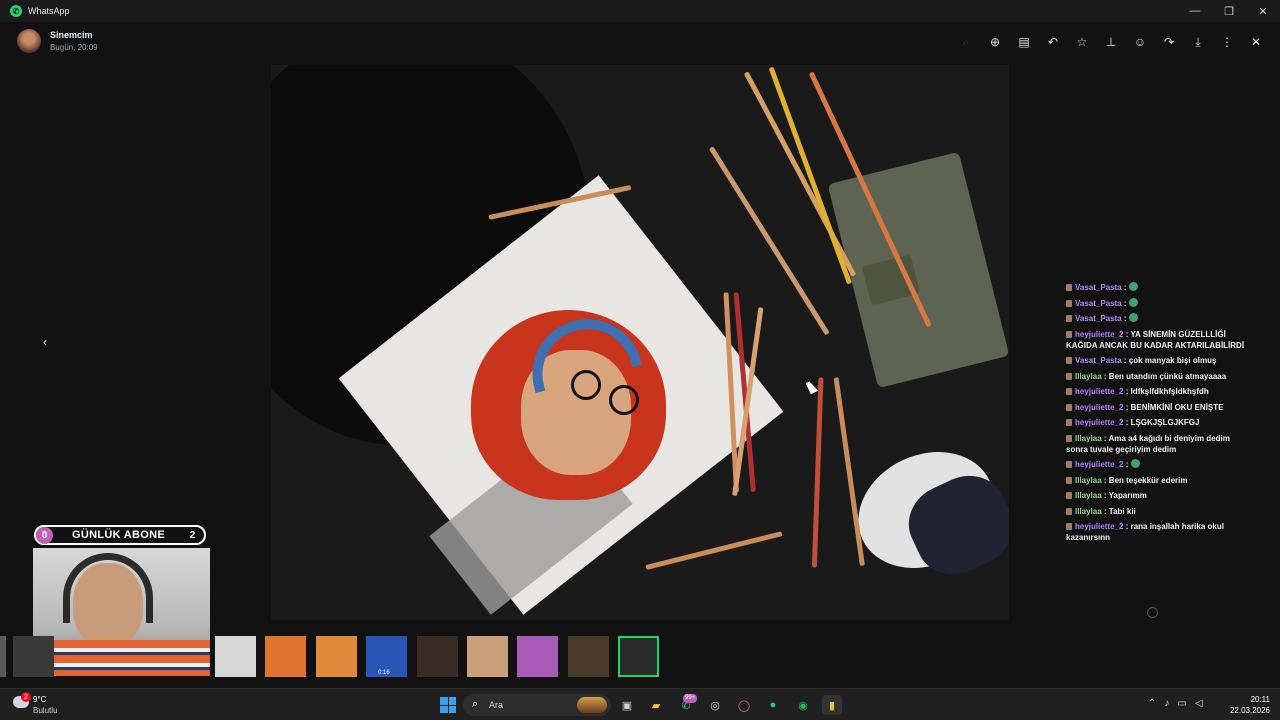 The image size is (1280, 720). I want to click on microphone-icon: ♪, so click(1166, 703).